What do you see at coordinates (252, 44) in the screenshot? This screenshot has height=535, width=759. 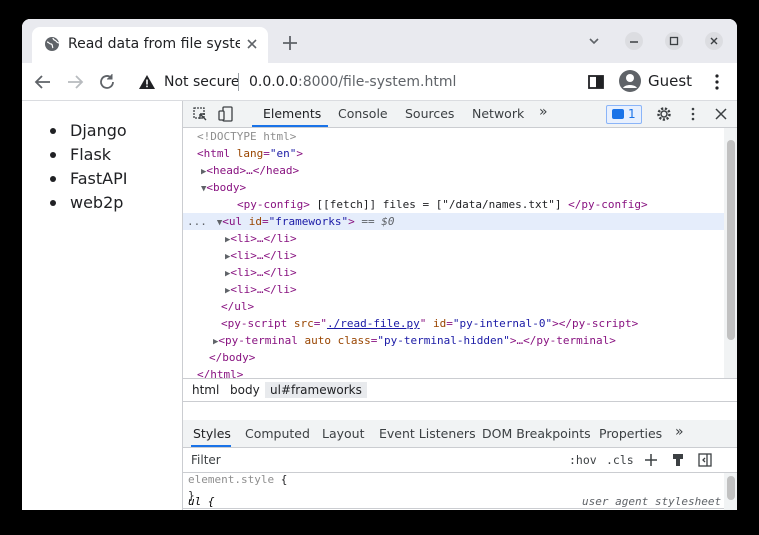 I see `close-icon` at bounding box center [252, 44].